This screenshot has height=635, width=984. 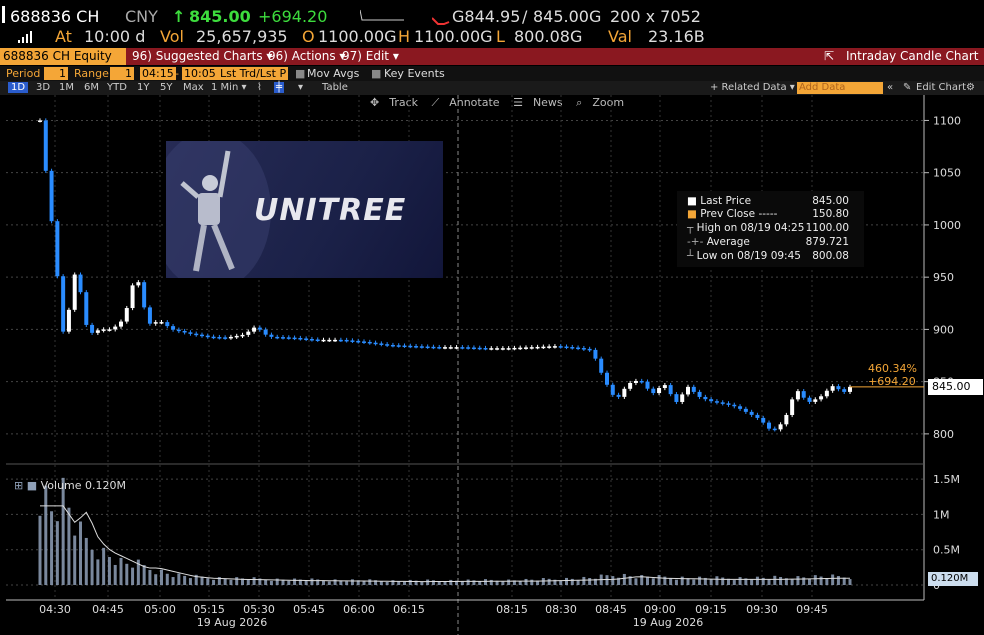 What do you see at coordinates (376, 73) in the screenshot?
I see `key-events-checkbox: ■` at bounding box center [376, 73].